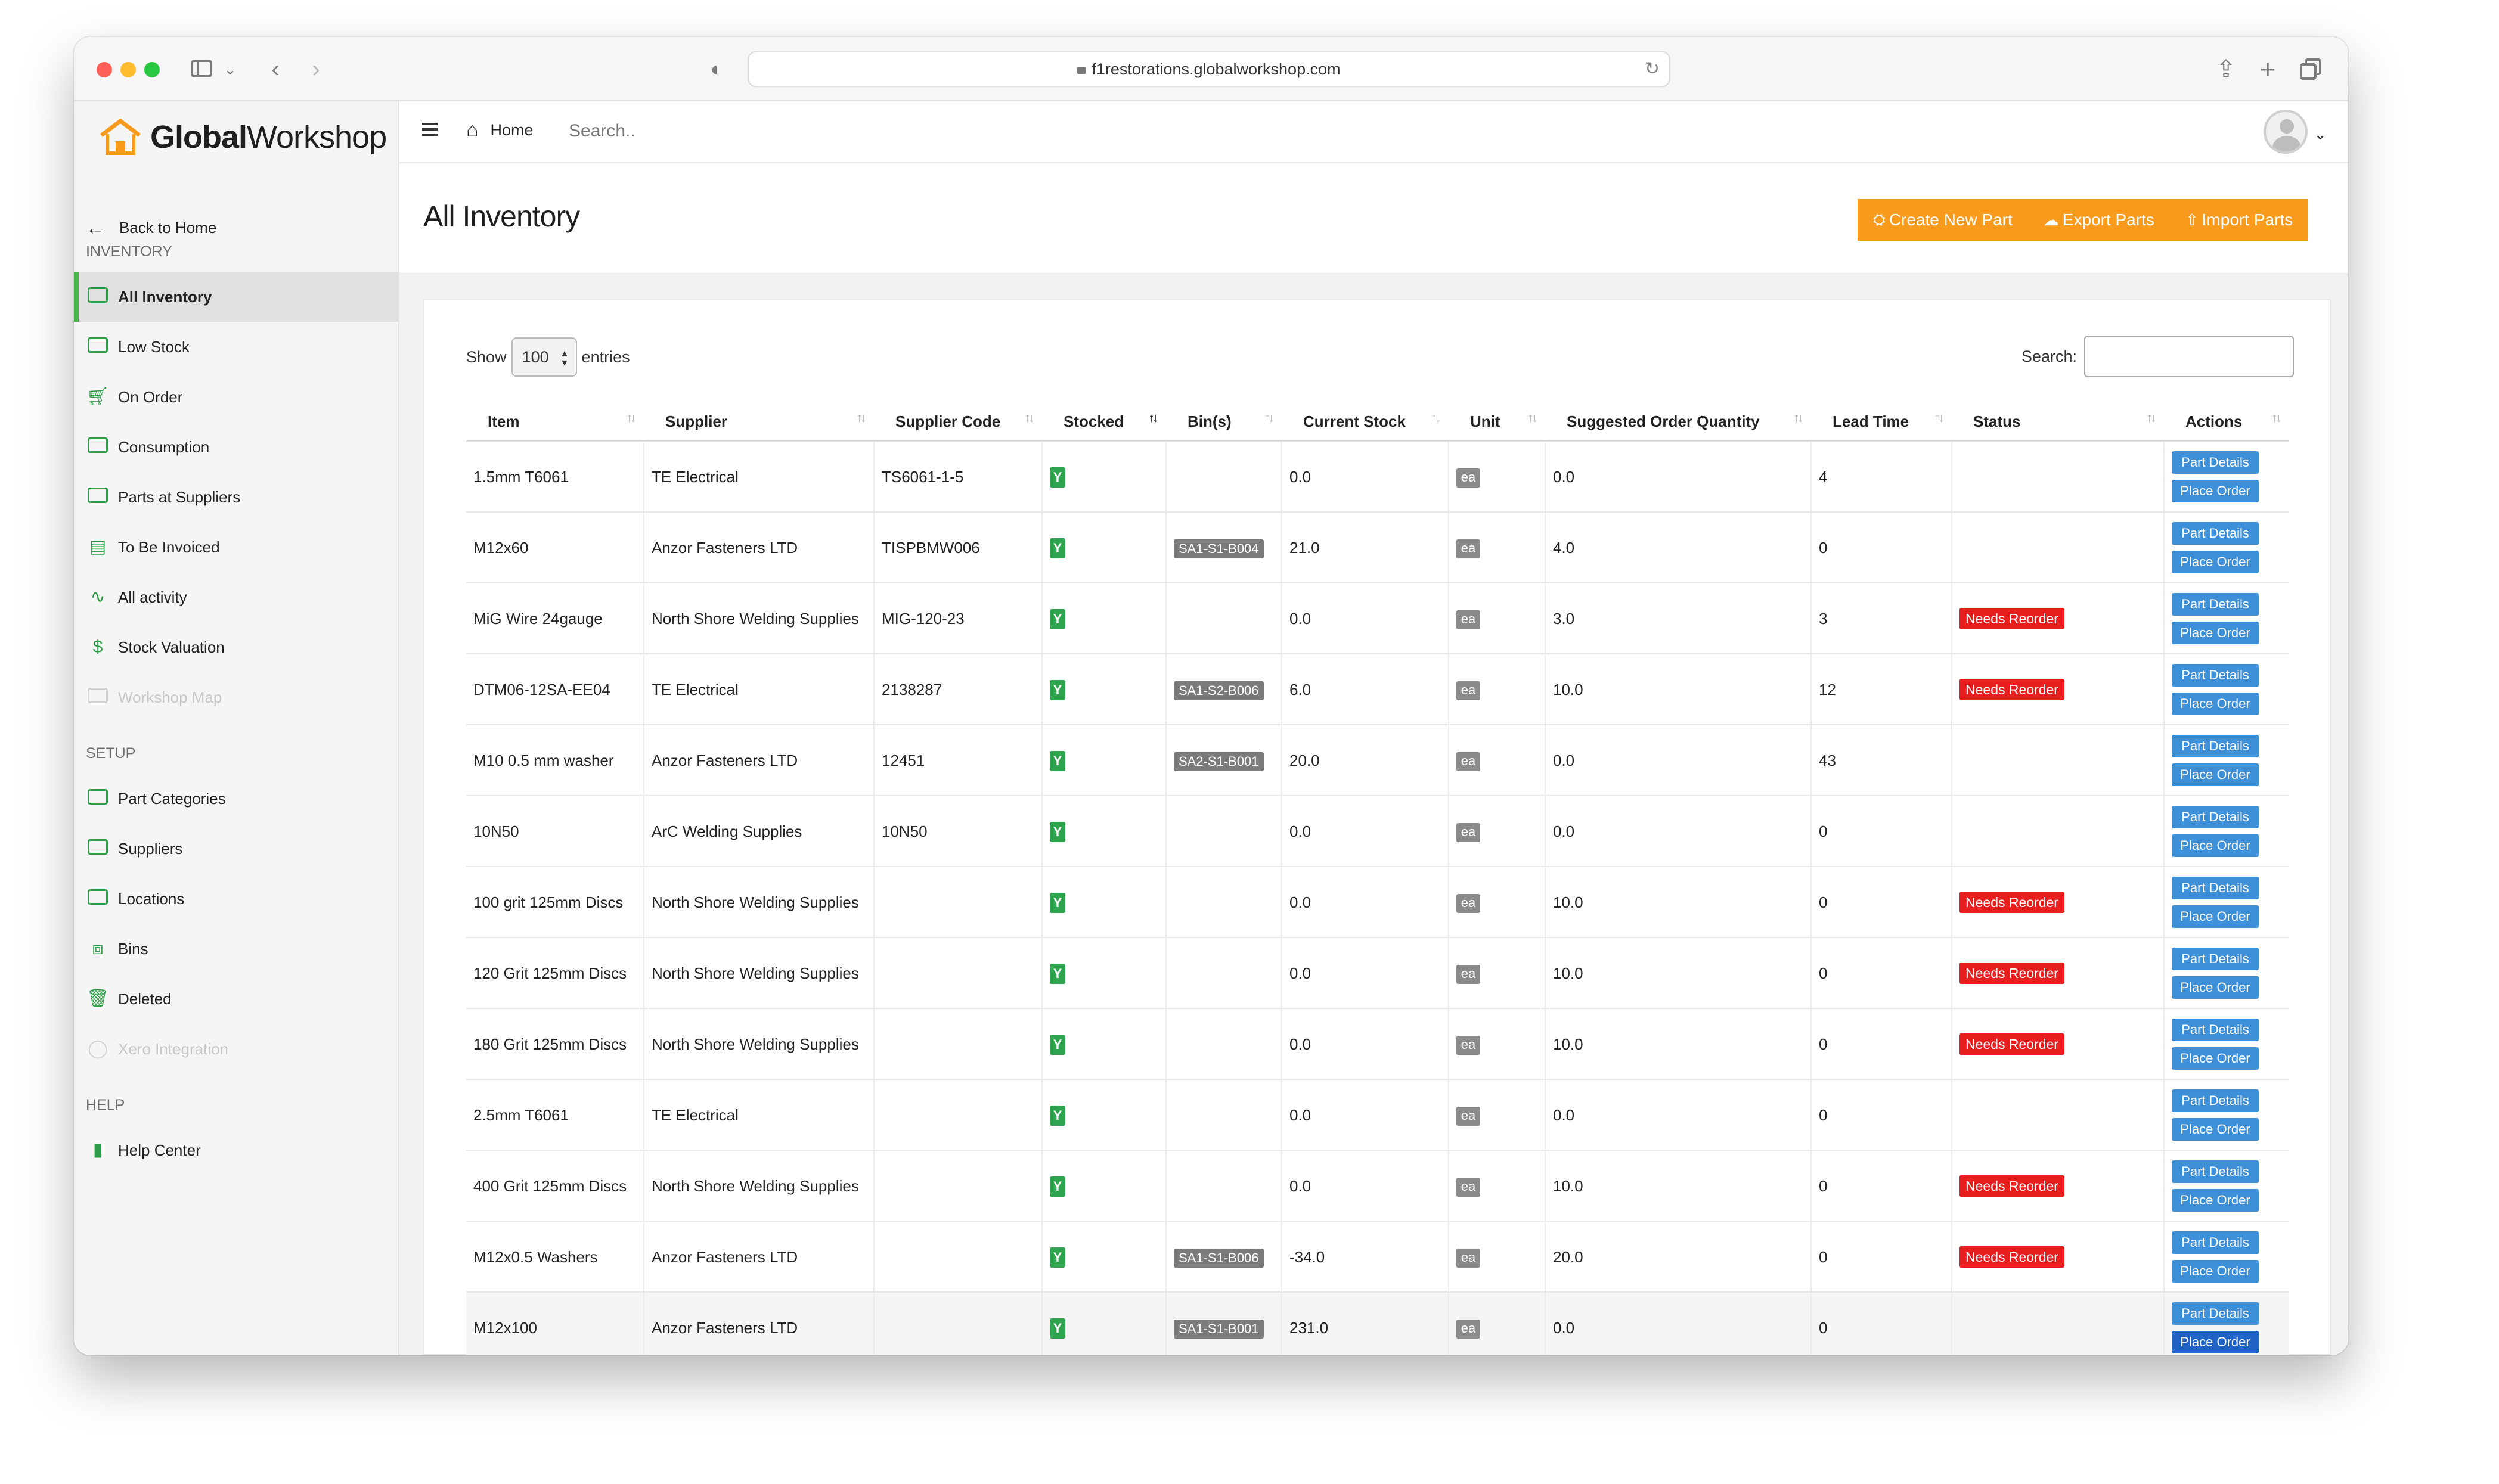  I want to click on sidebar-item-part-categories: Part Categories, so click(236, 799).